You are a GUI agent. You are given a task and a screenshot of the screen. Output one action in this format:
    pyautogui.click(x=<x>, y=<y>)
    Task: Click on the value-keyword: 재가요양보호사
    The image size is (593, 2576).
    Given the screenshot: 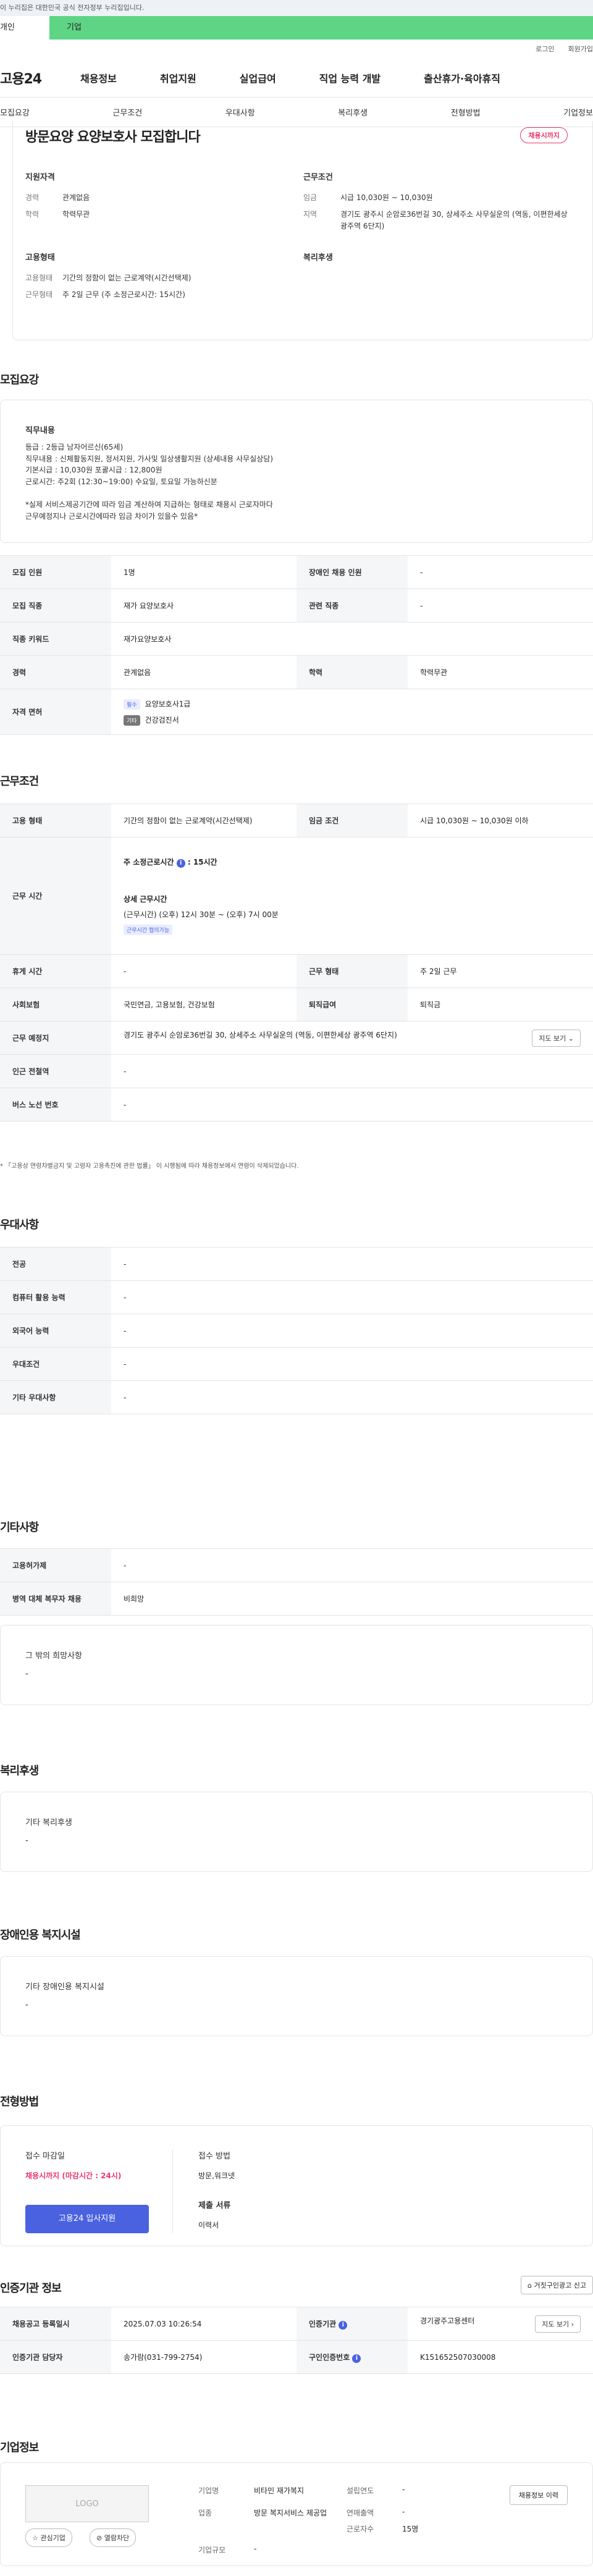 What is the action you would take?
    pyautogui.click(x=352, y=639)
    